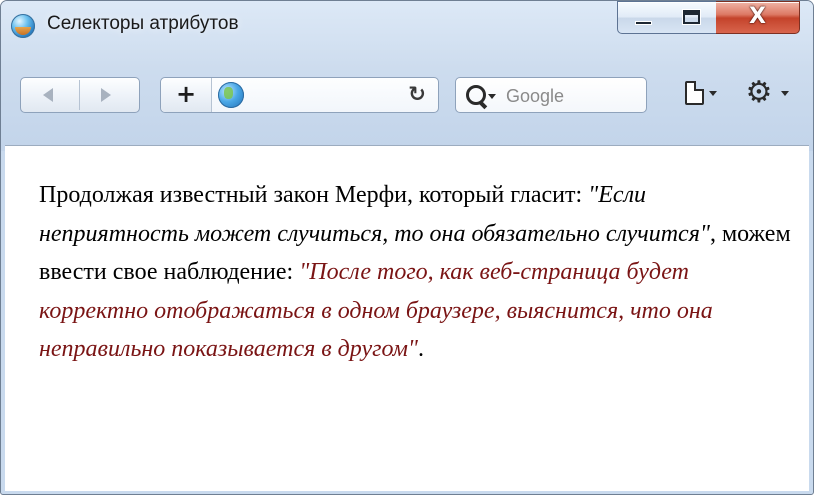 Image resolution: width=818 pixels, height=503 pixels. I want to click on minimize-button, so click(643, 17).